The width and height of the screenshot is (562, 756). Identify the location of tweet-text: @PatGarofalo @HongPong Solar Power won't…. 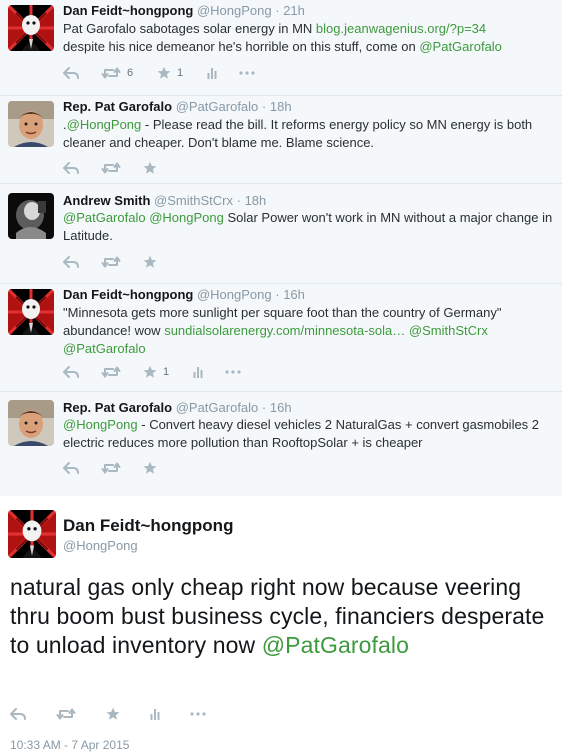
(308, 226).